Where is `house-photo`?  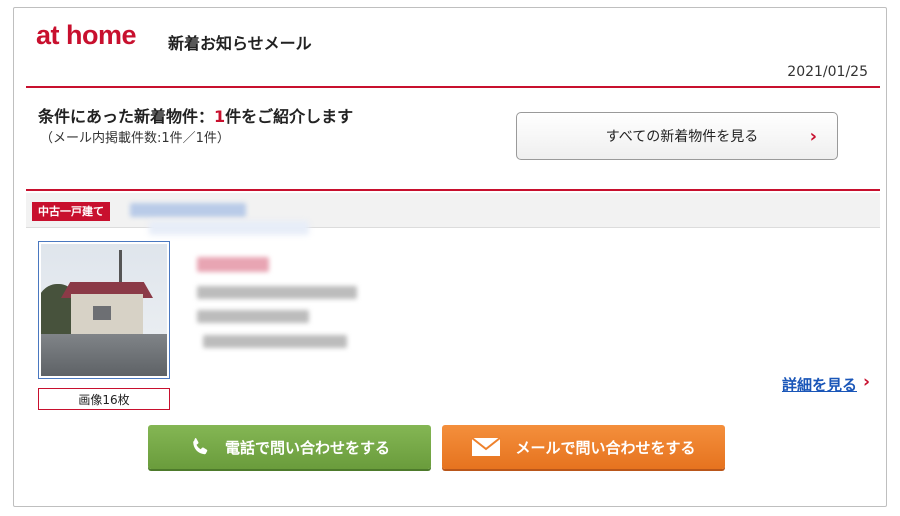
house-photo is located at coordinates (104, 310).